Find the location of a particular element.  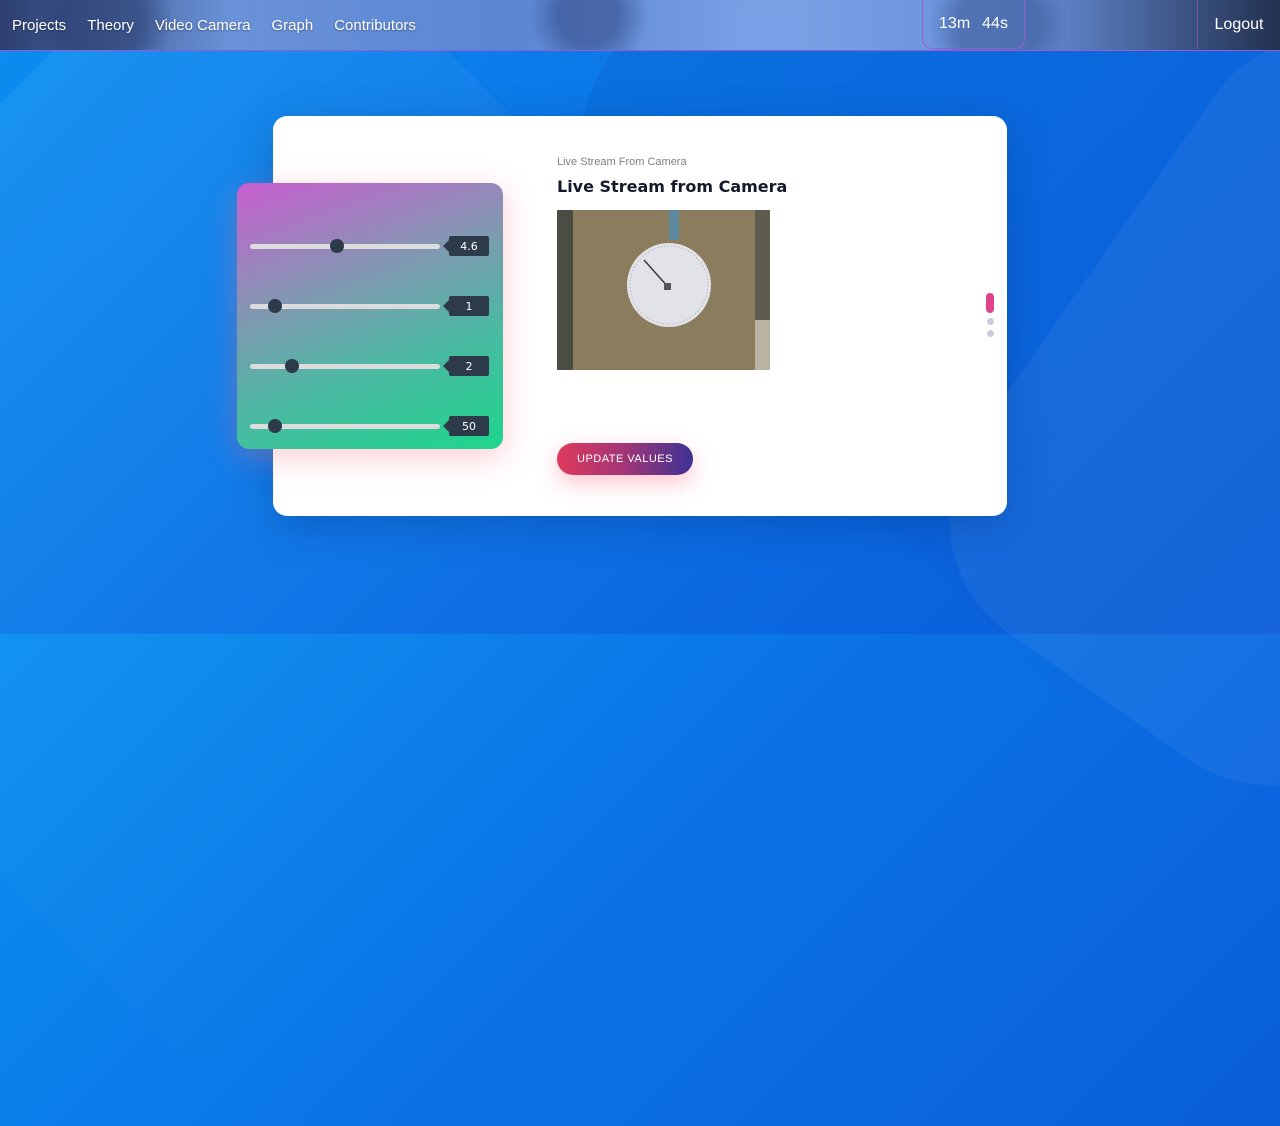

slider-value-label: 1 is located at coordinates (466, 306).